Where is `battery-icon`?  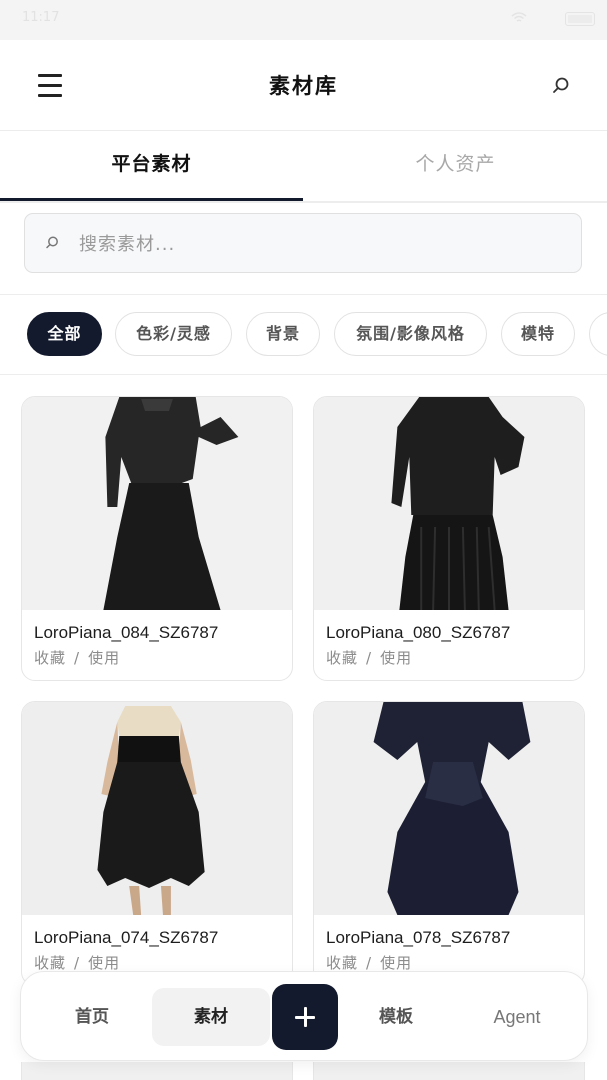
battery-icon is located at coordinates (580, 19).